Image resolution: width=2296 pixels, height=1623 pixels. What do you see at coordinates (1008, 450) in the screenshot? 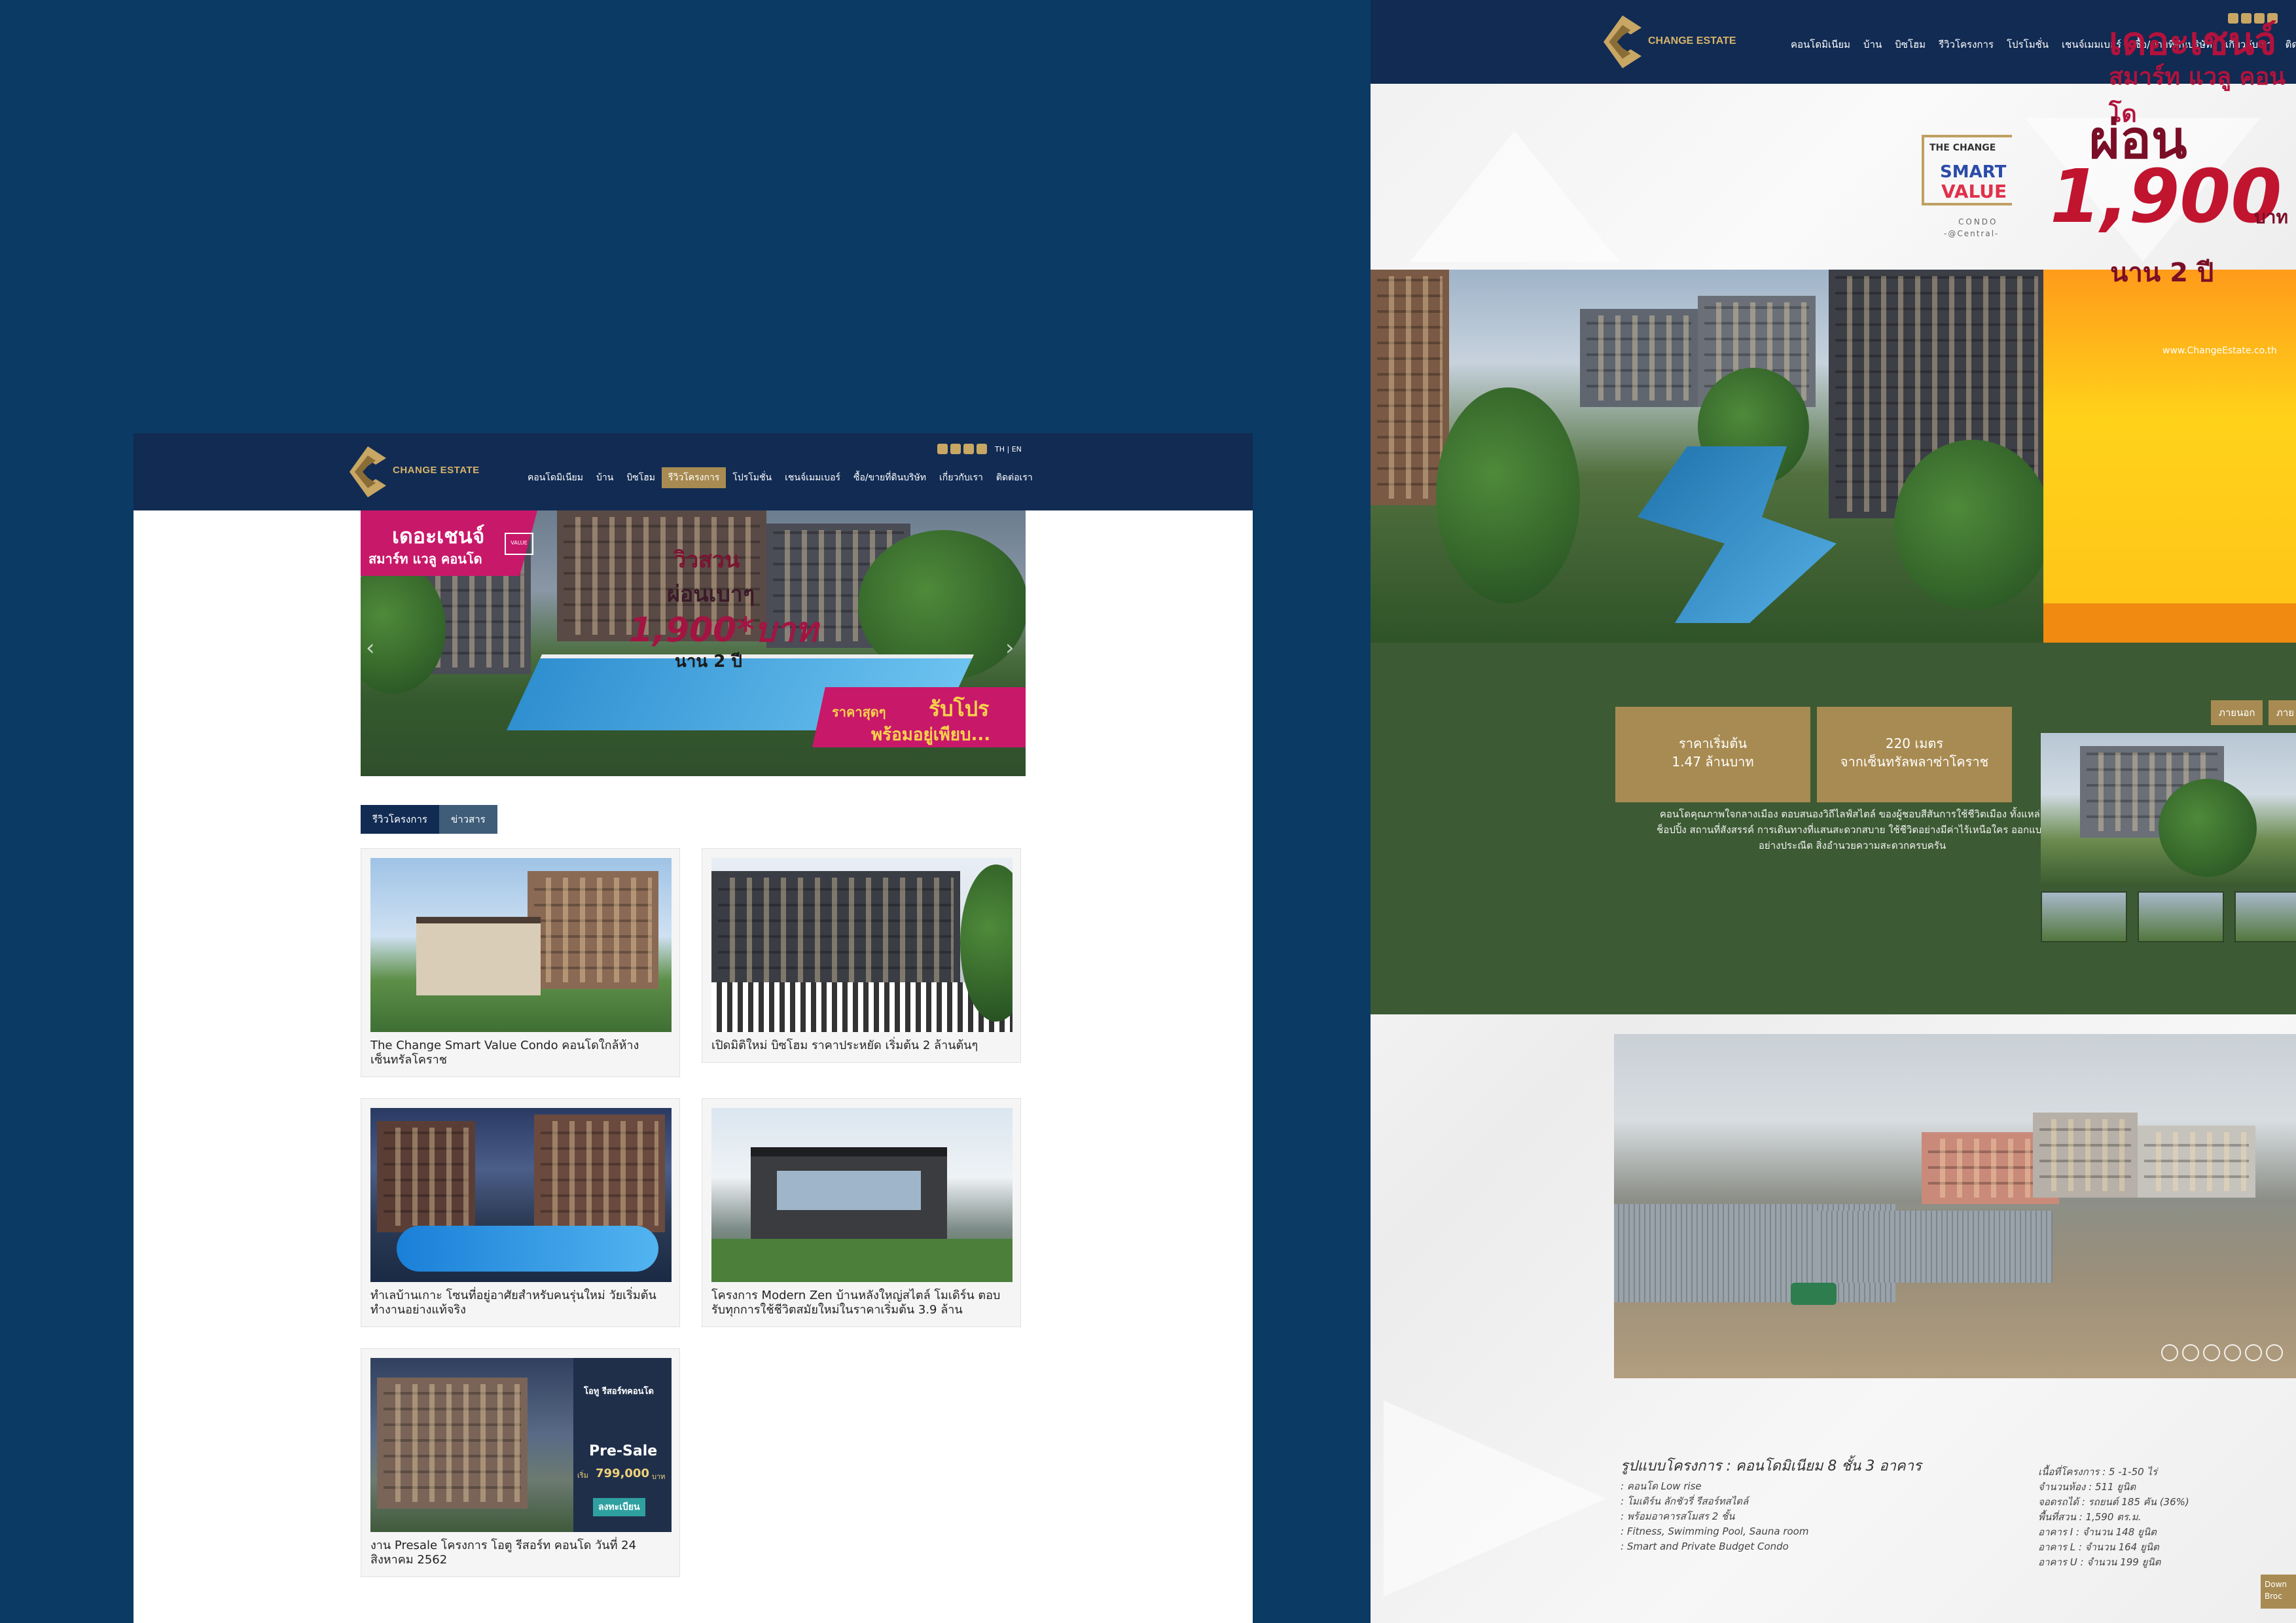
I see `language-switch: TH | EN` at bounding box center [1008, 450].